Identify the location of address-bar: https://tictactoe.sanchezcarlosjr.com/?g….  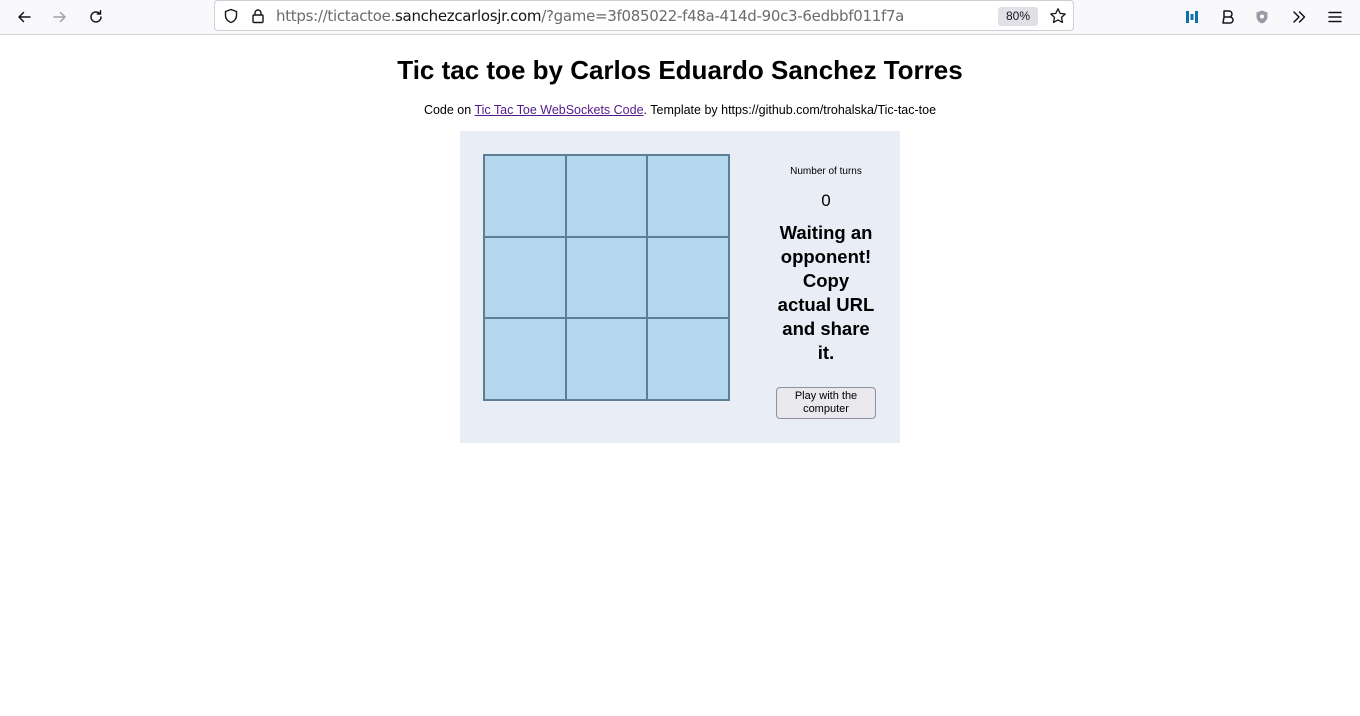
(644, 15).